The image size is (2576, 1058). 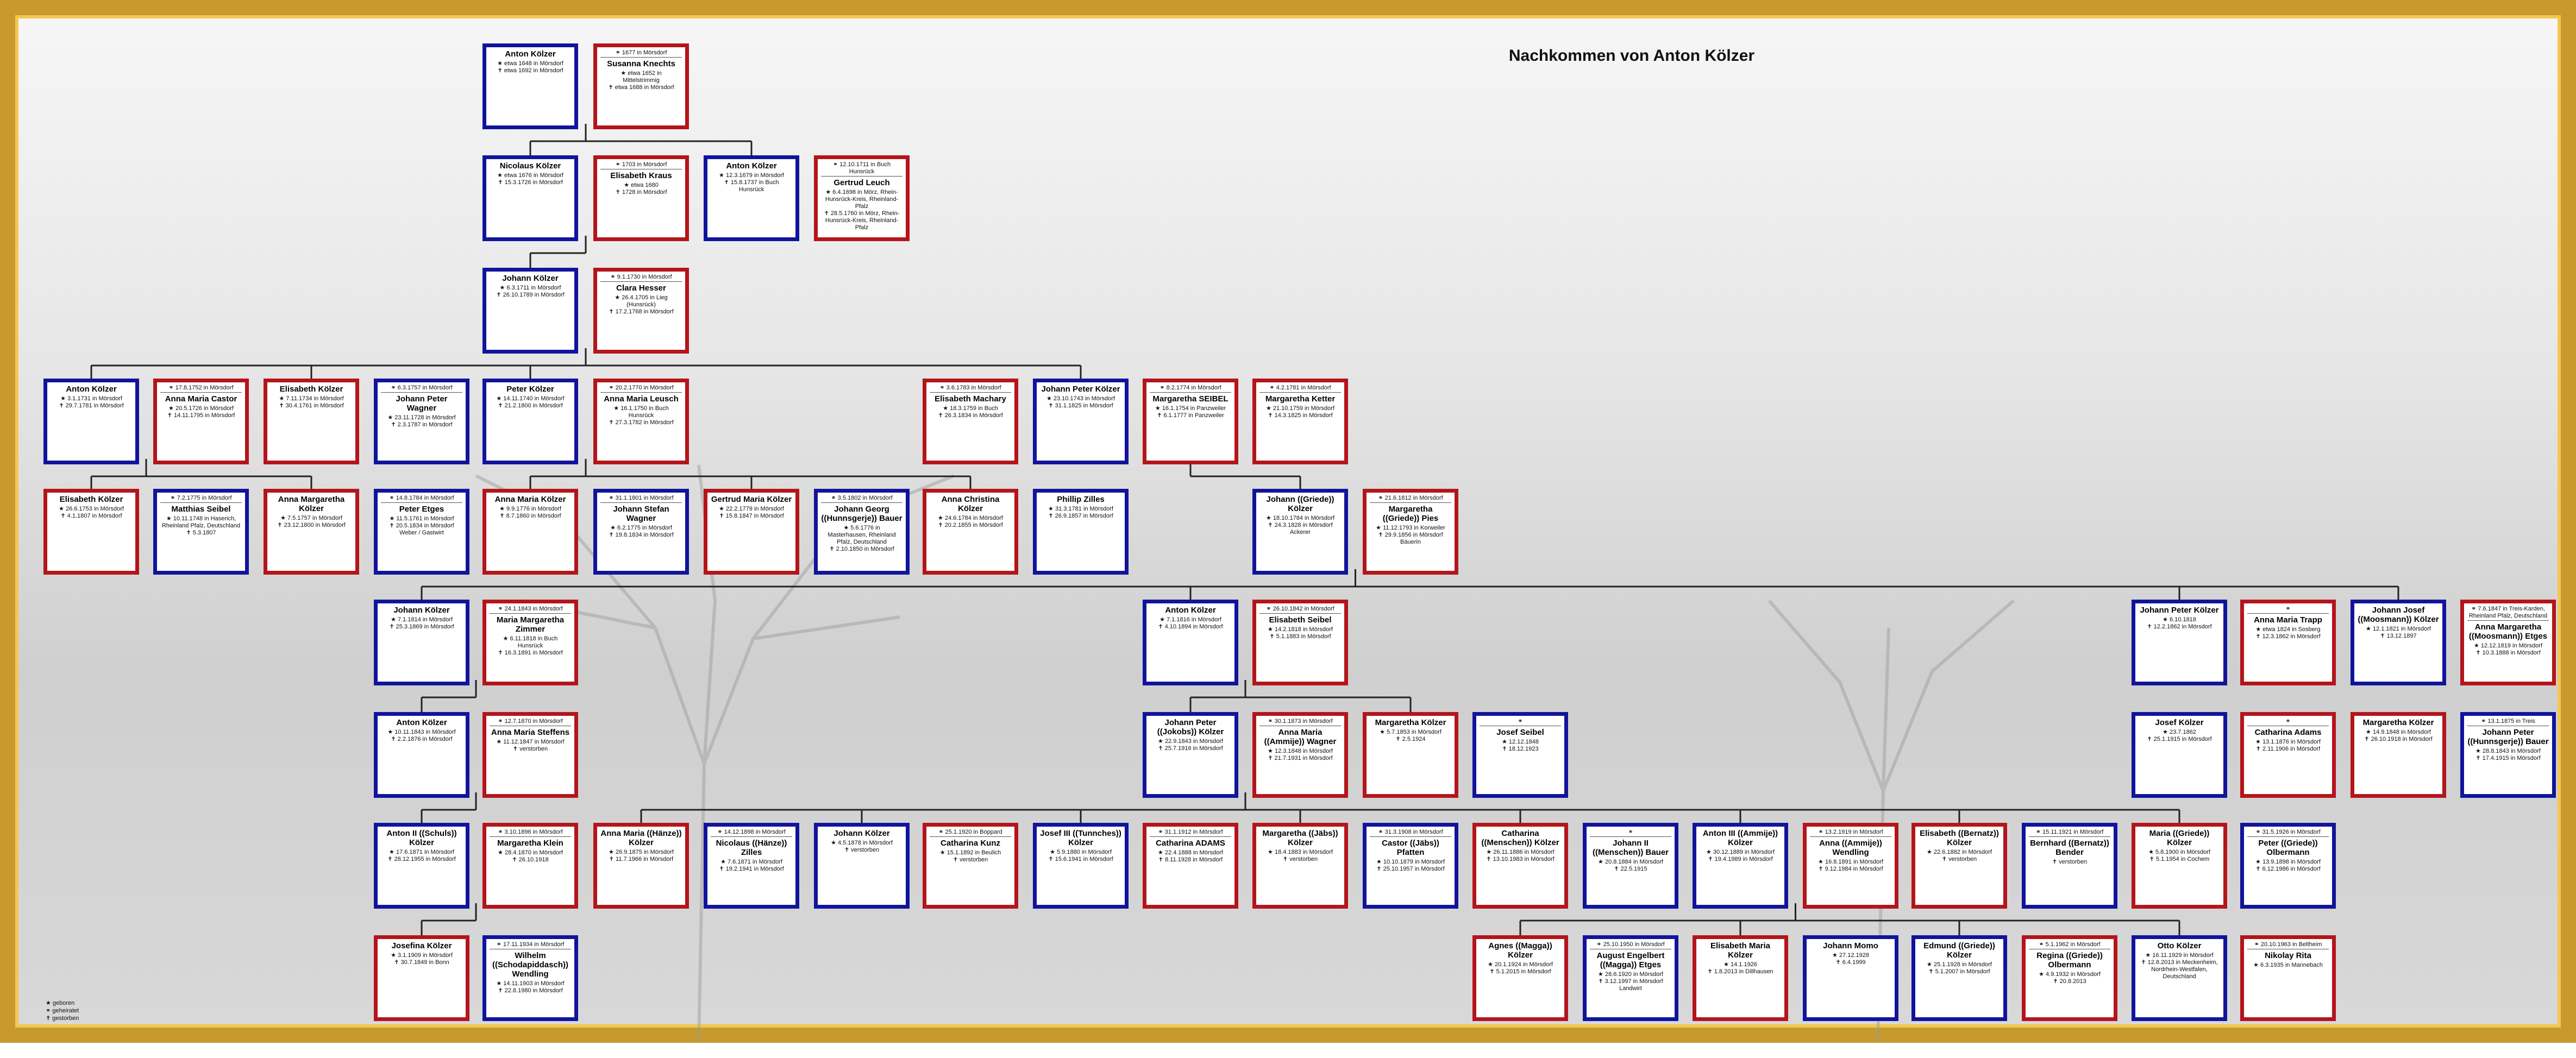 I want to click on life-event: ★ 12.3.1679 in Mörsdorf, so click(x=751, y=176).